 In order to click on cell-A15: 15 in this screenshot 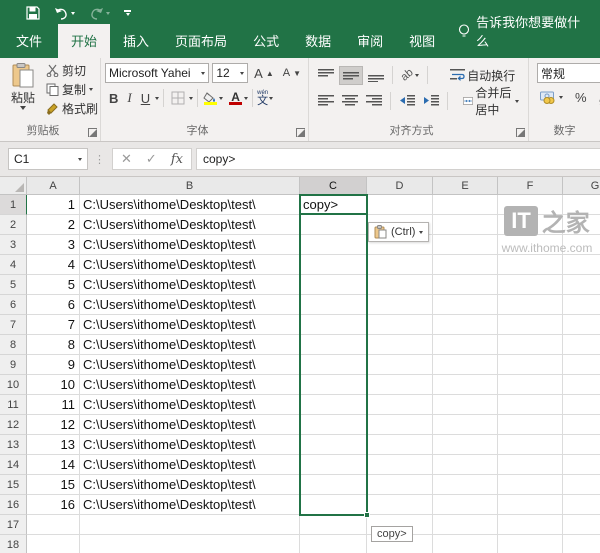, I will do `click(53, 485)`.